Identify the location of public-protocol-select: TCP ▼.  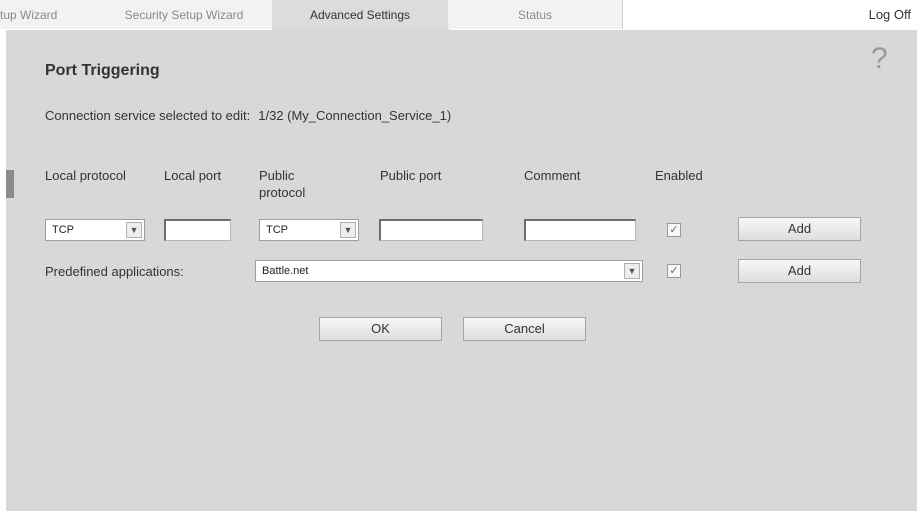
(309, 230).